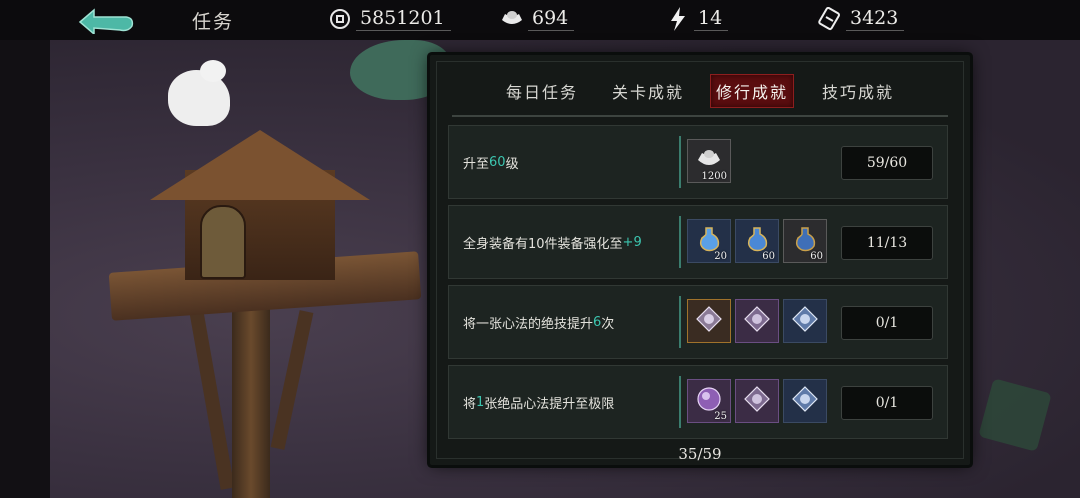 The height and width of the screenshot is (498, 1080). I want to click on page-title: 任务, so click(213, 22).